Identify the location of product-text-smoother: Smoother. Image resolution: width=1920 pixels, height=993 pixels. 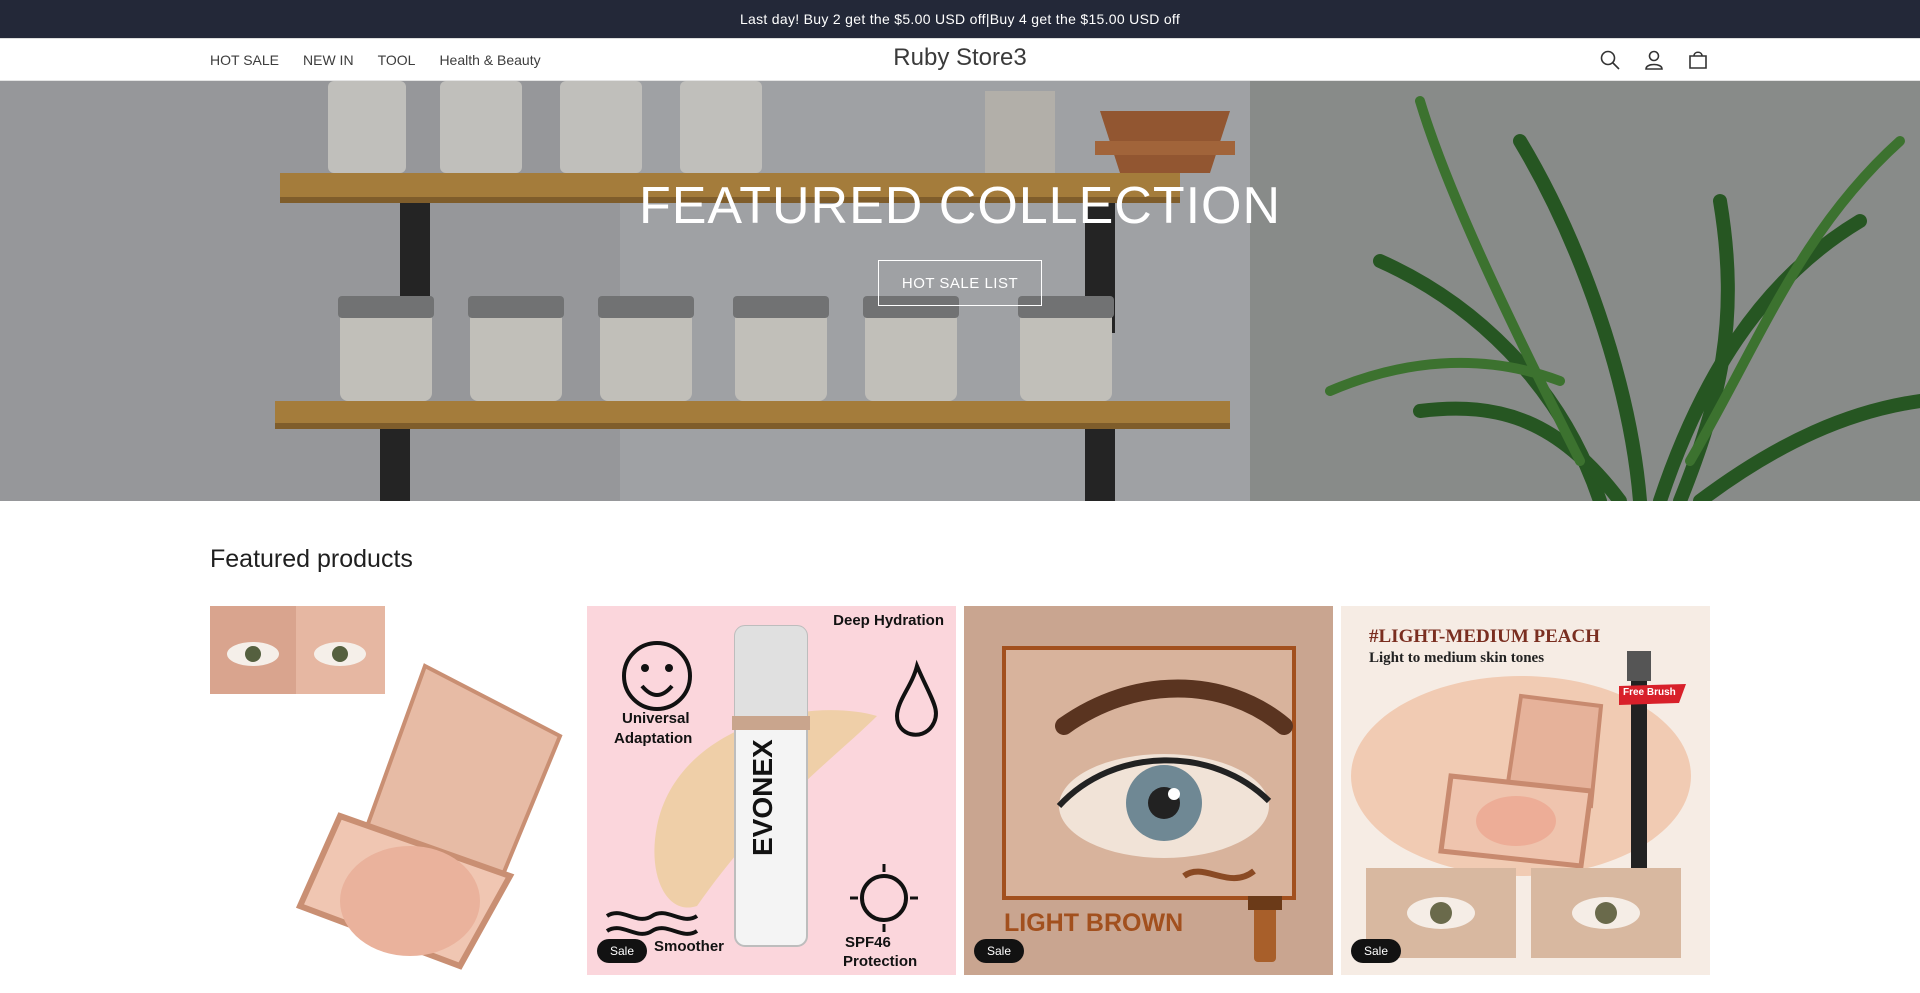
(689, 946).